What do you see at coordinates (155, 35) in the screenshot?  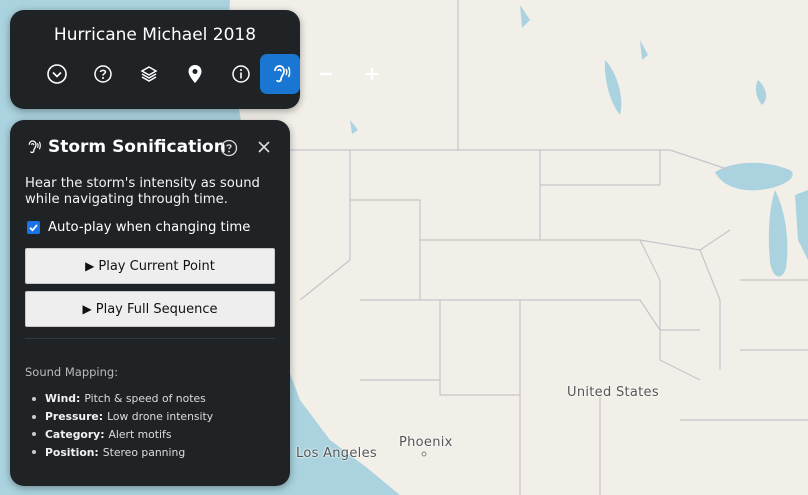 I see `storm-title: Hurricane Michael 2018` at bounding box center [155, 35].